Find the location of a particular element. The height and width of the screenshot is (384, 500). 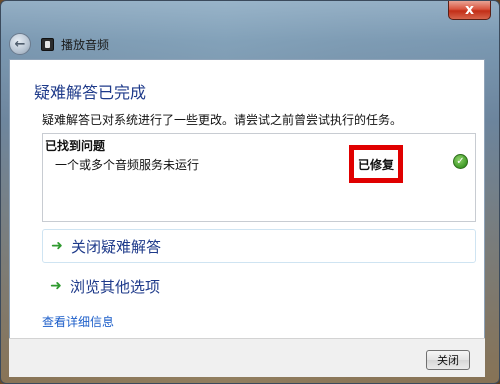

view-details-link: 查看详细信息 is located at coordinates (78, 321).